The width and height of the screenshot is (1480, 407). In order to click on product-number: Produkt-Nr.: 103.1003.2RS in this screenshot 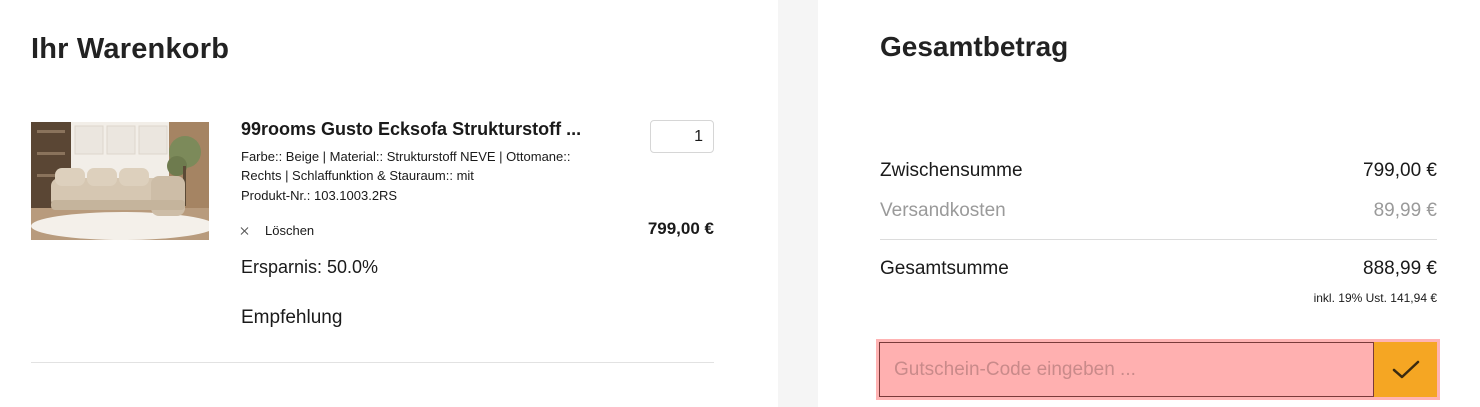, I will do `click(319, 195)`.